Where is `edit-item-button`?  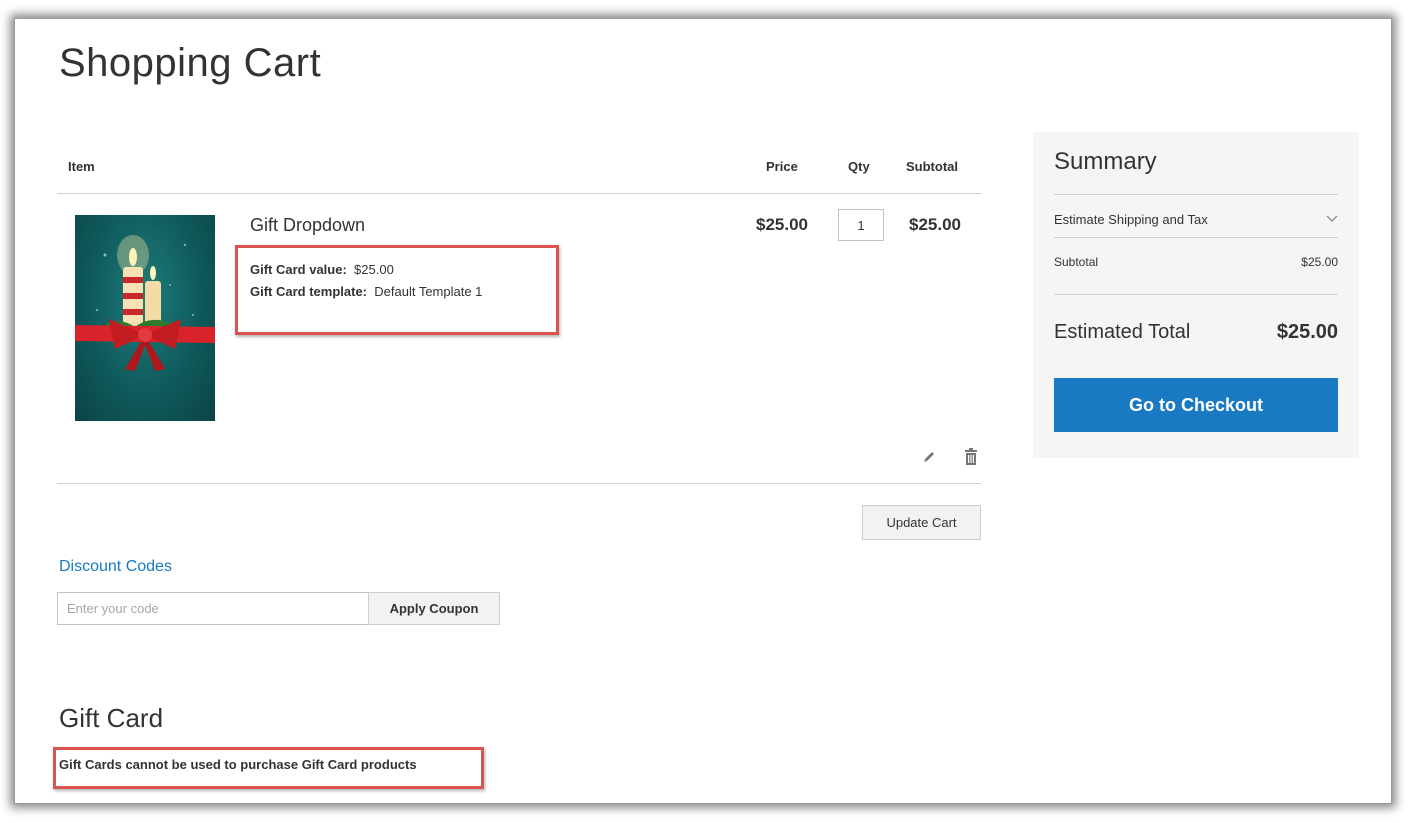 edit-item-button is located at coordinates (929, 457).